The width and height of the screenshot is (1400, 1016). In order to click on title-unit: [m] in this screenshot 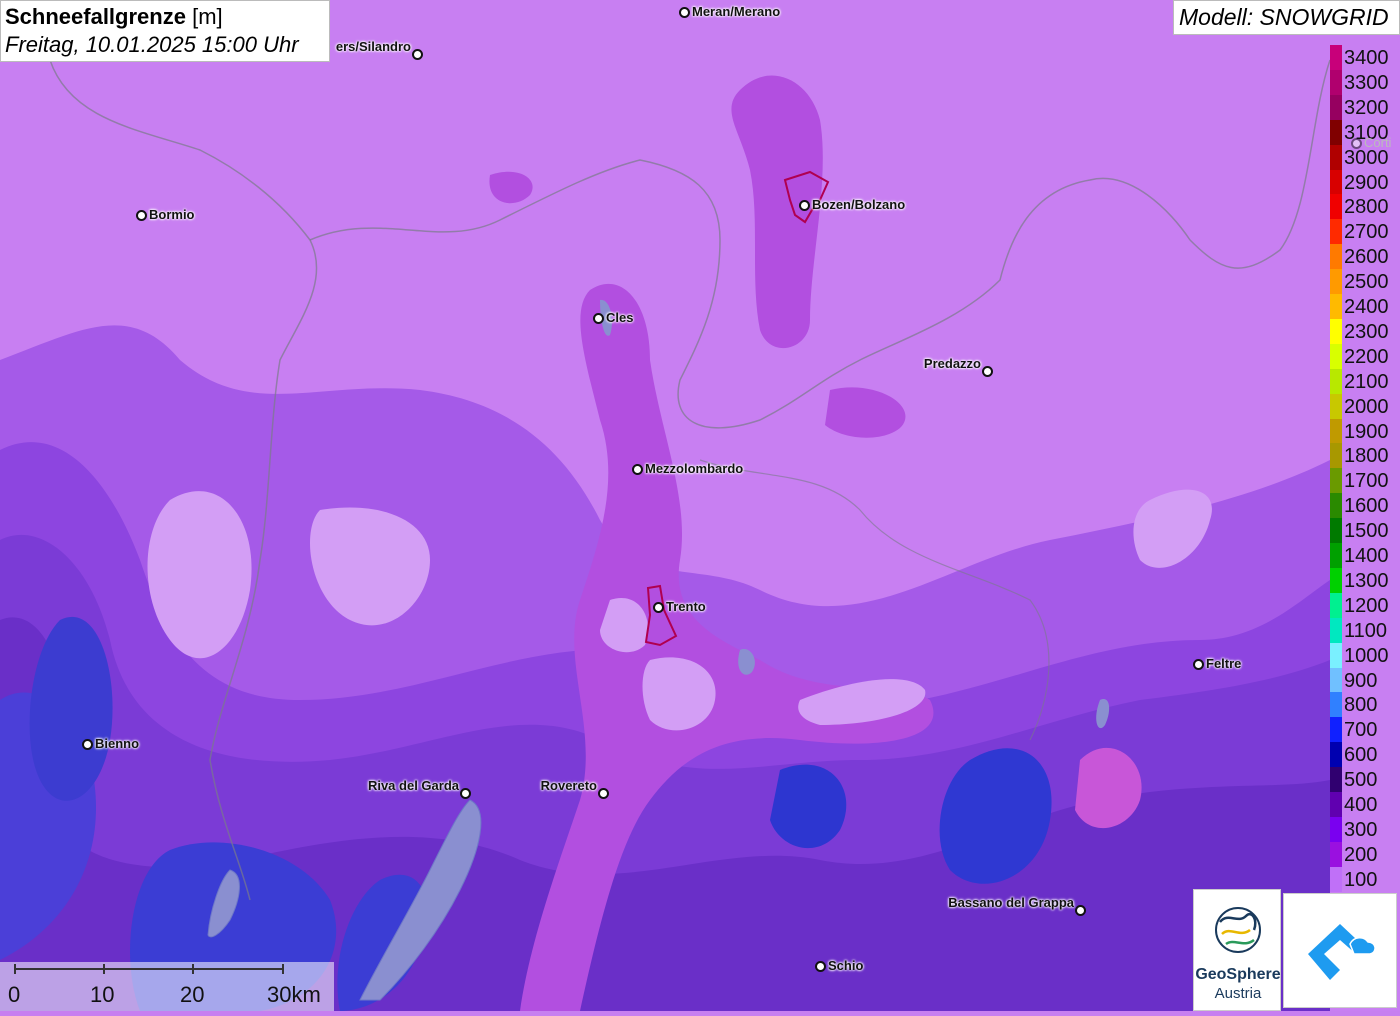, I will do `click(207, 16)`.